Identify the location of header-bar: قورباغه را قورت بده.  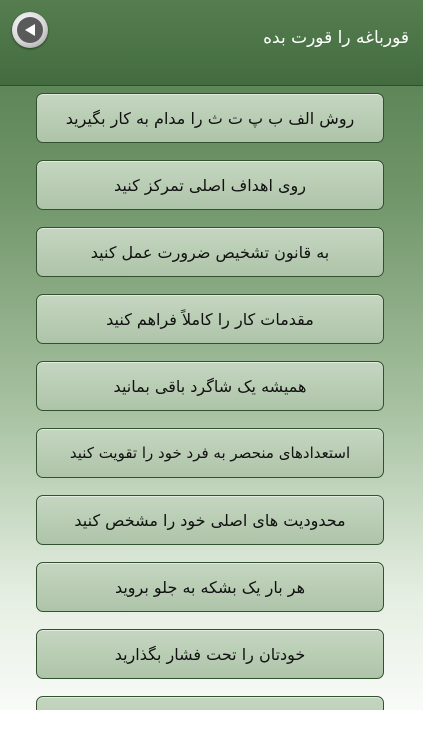
(211, 43).